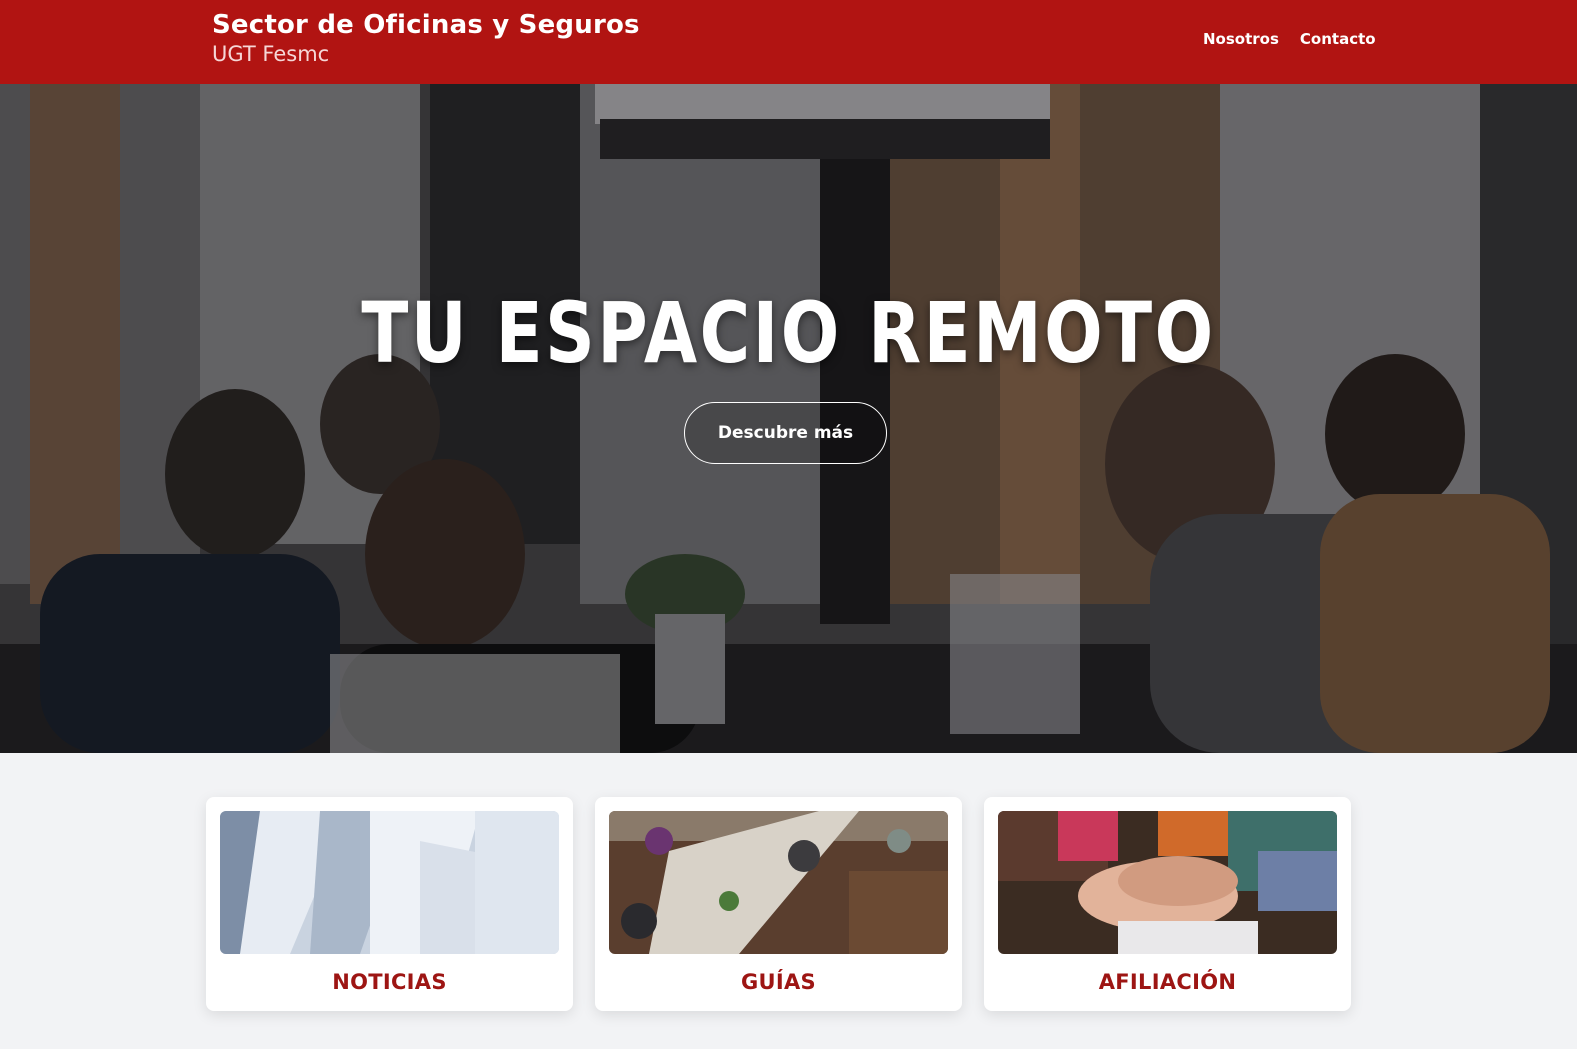  What do you see at coordinates (1241, 39) in the screenshot?
I see `nav-link-nosotros: Nosotros` at bounding box center [1241, 39].